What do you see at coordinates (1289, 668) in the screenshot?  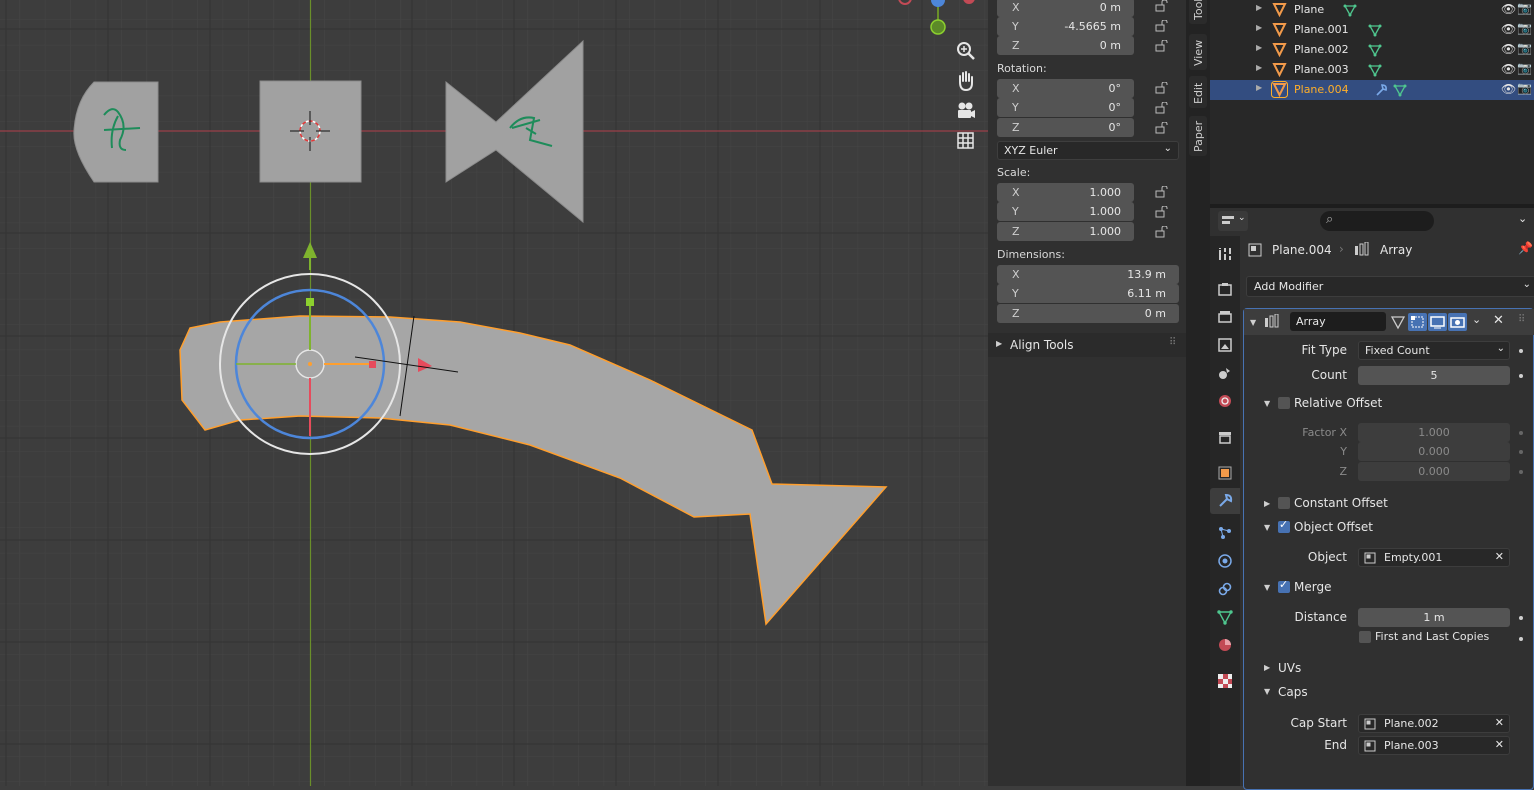 I see `uvs-section: UVs` at bounding box center [1289, 668].